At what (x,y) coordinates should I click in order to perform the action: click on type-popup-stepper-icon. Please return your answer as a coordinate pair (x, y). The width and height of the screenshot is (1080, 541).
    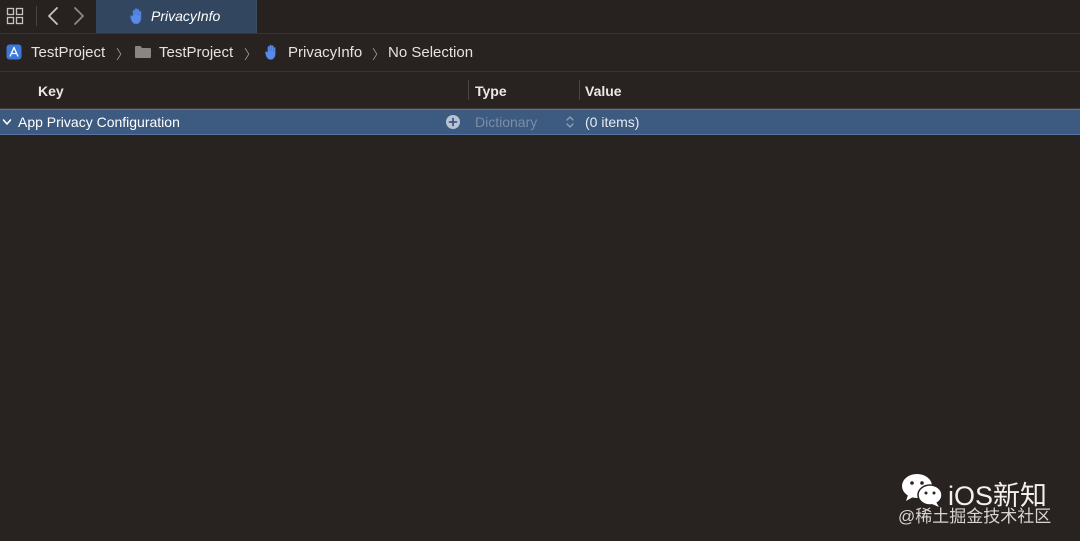
    Looking at the image, I should click on (570, 122).